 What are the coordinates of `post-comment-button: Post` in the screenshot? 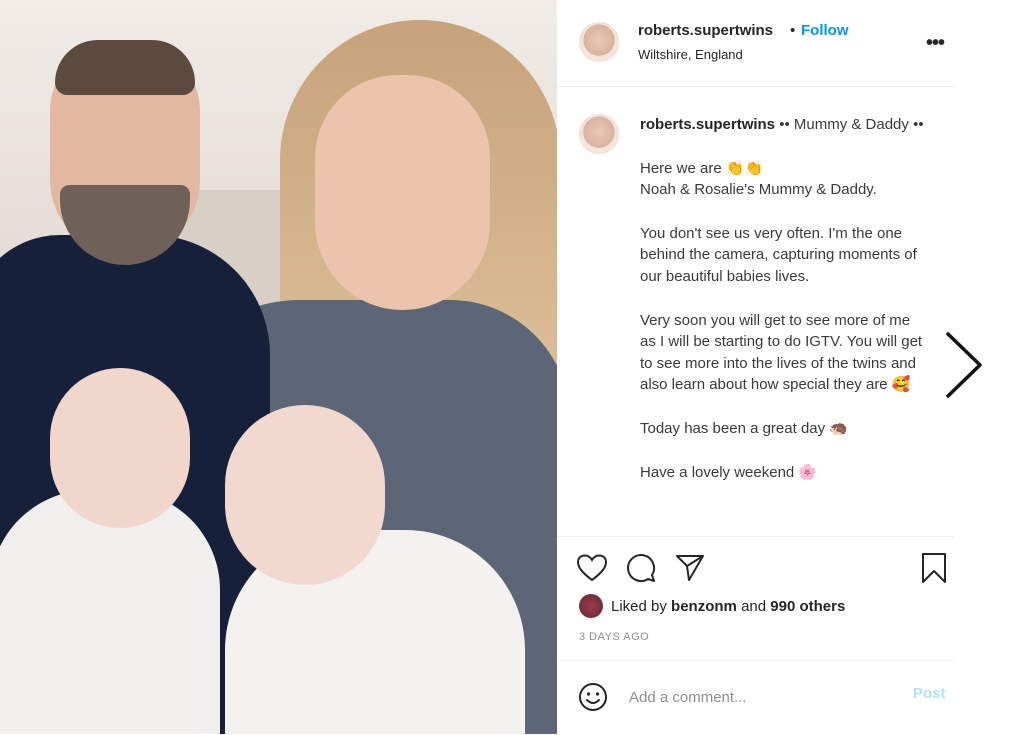 It's located at (929, 693).